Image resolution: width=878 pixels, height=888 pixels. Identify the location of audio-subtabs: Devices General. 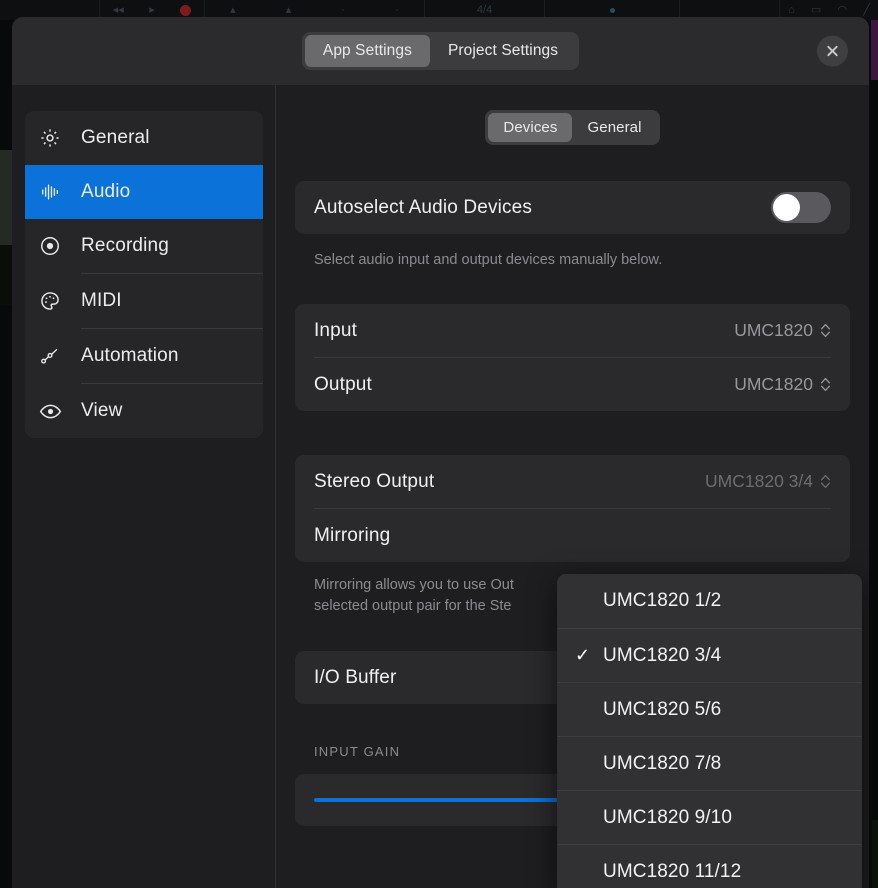
(572, 127).